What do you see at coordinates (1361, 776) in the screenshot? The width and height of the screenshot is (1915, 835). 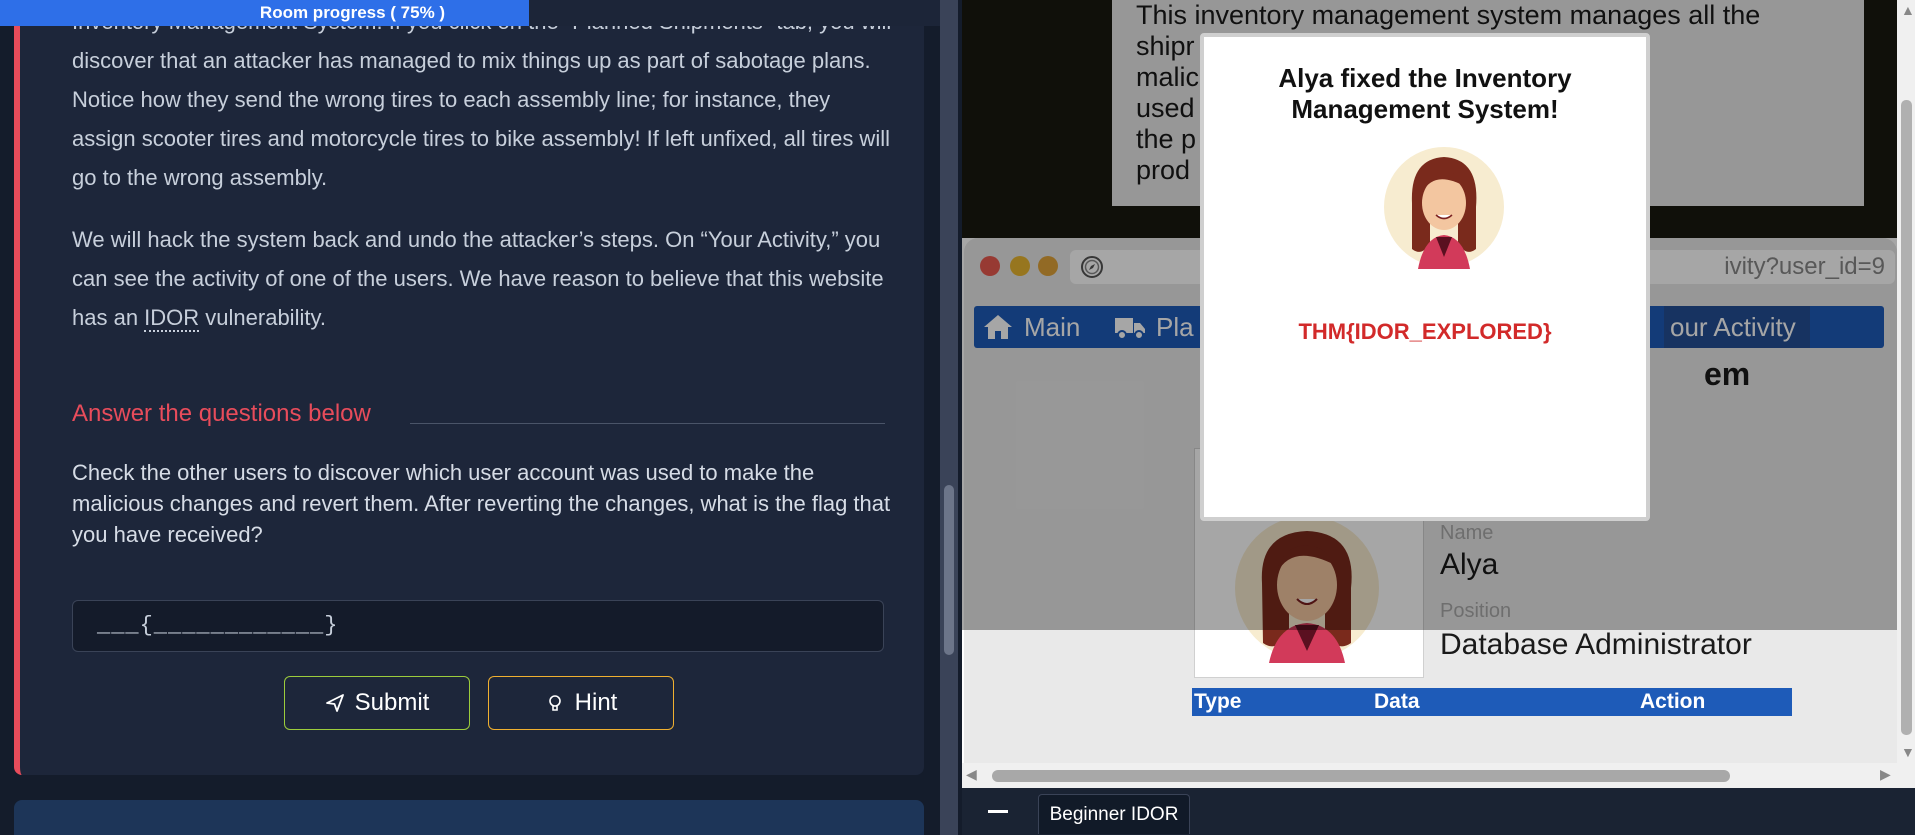 I see `vm-horizontal-scrollbar-thumb` at bounding box center [1361, 776].